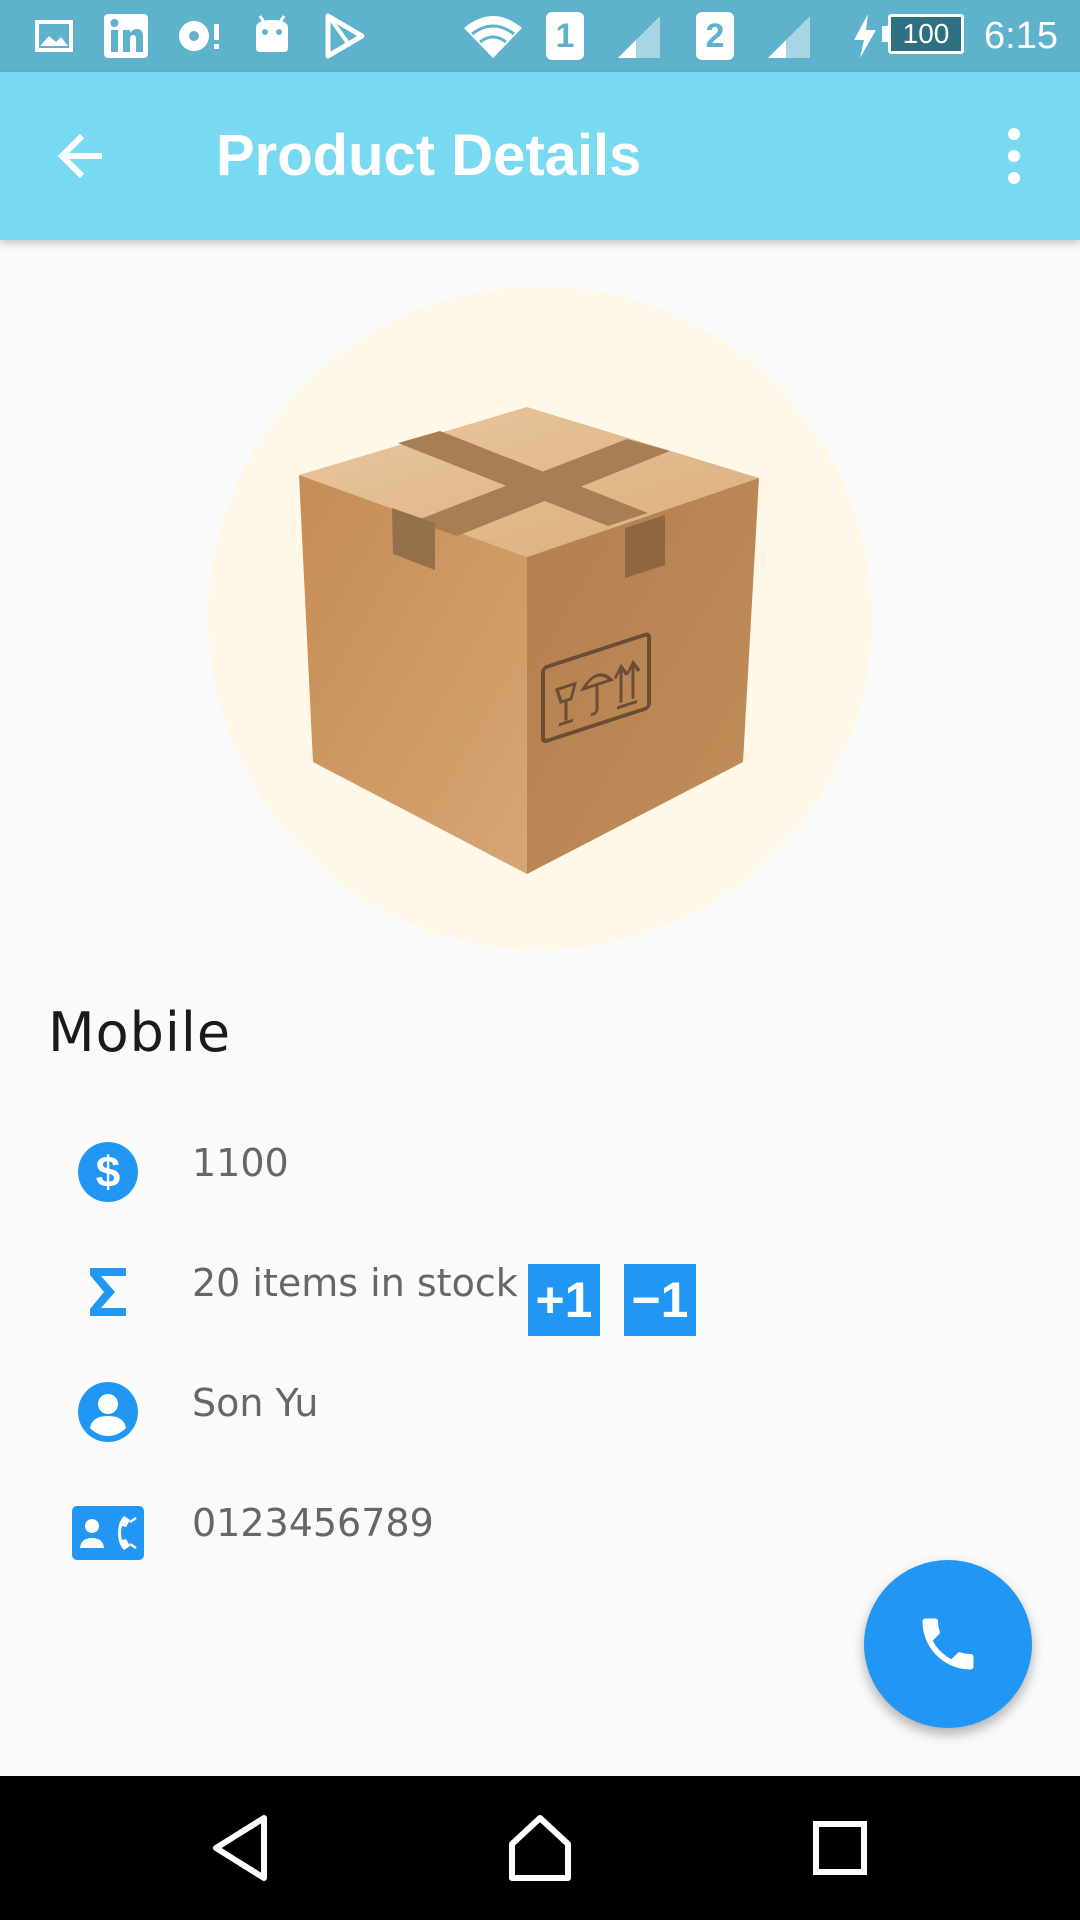 Image resolution: width=1080 pixels, height=1920 pixels. Describe the element at coordinates (715, 36) in the screenshot. I see `sim2-icon: 2` at that location.